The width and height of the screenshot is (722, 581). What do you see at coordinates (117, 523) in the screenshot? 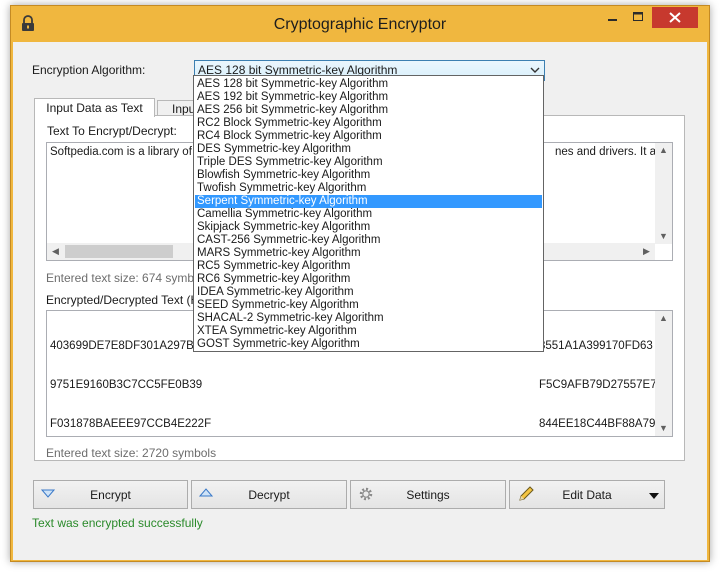
I see `status-text: Text was encrypted successfully` at bounding box center [117, 523].